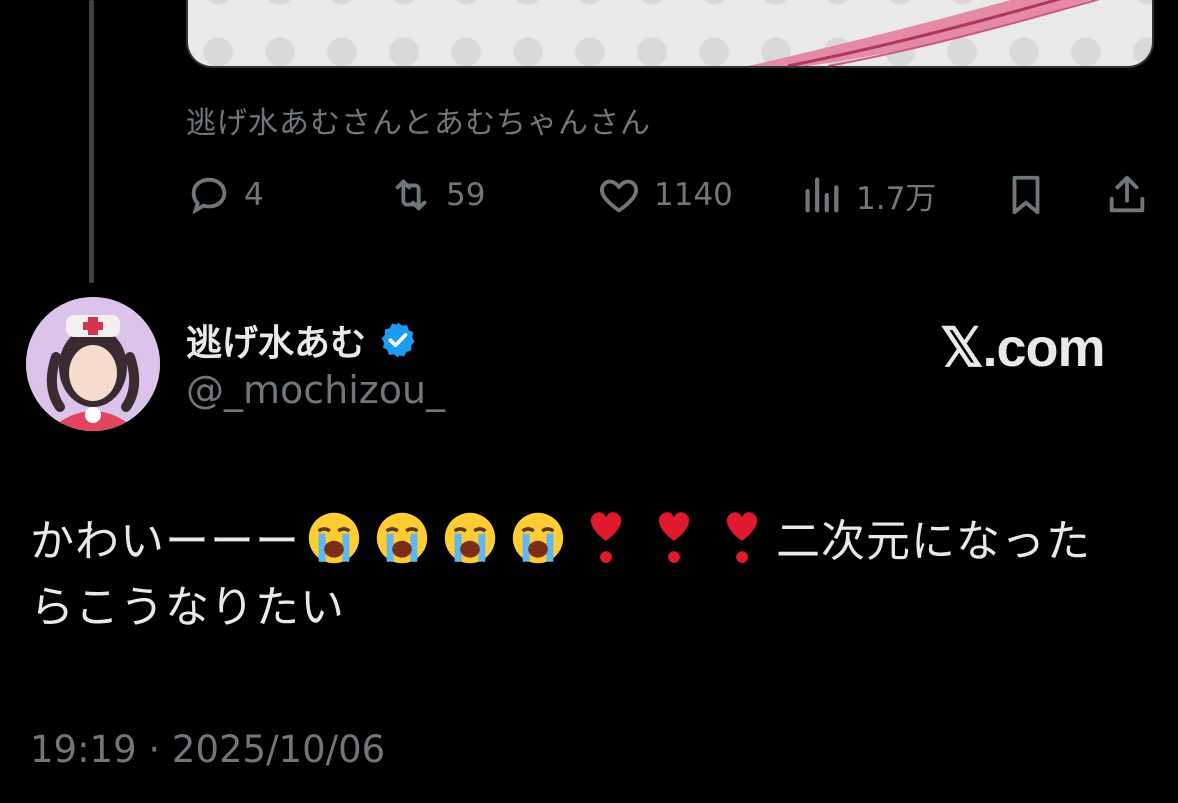 This screenshot has width=1178, height=803. Describe the element at coordinates (254, 195) in the screenshot. I see `reply-count: 4` at that location.